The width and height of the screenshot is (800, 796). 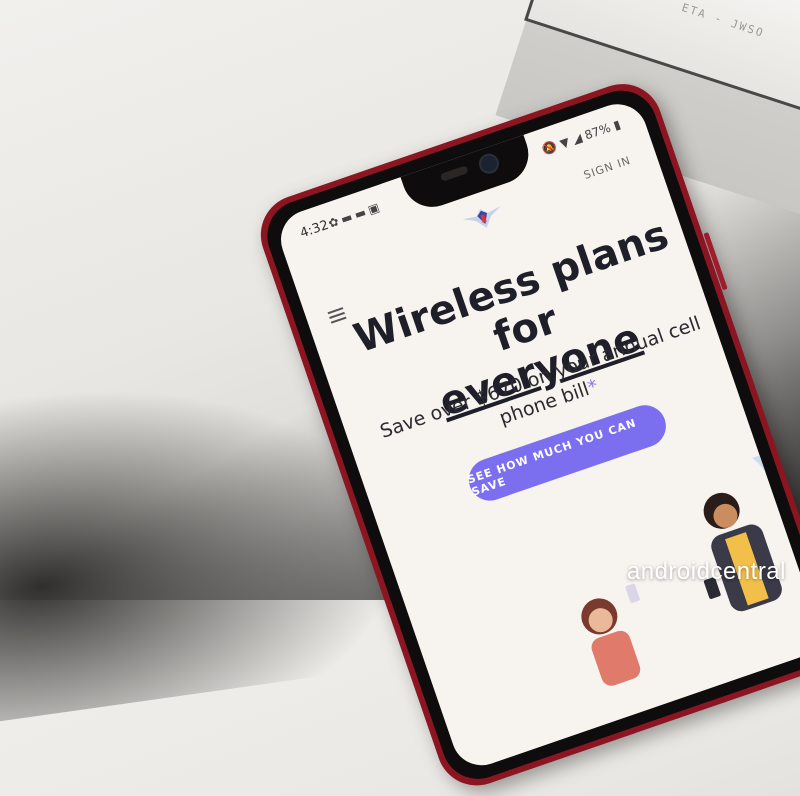 I want to click on watermark: androidcentral, so click(x=706, y=571).